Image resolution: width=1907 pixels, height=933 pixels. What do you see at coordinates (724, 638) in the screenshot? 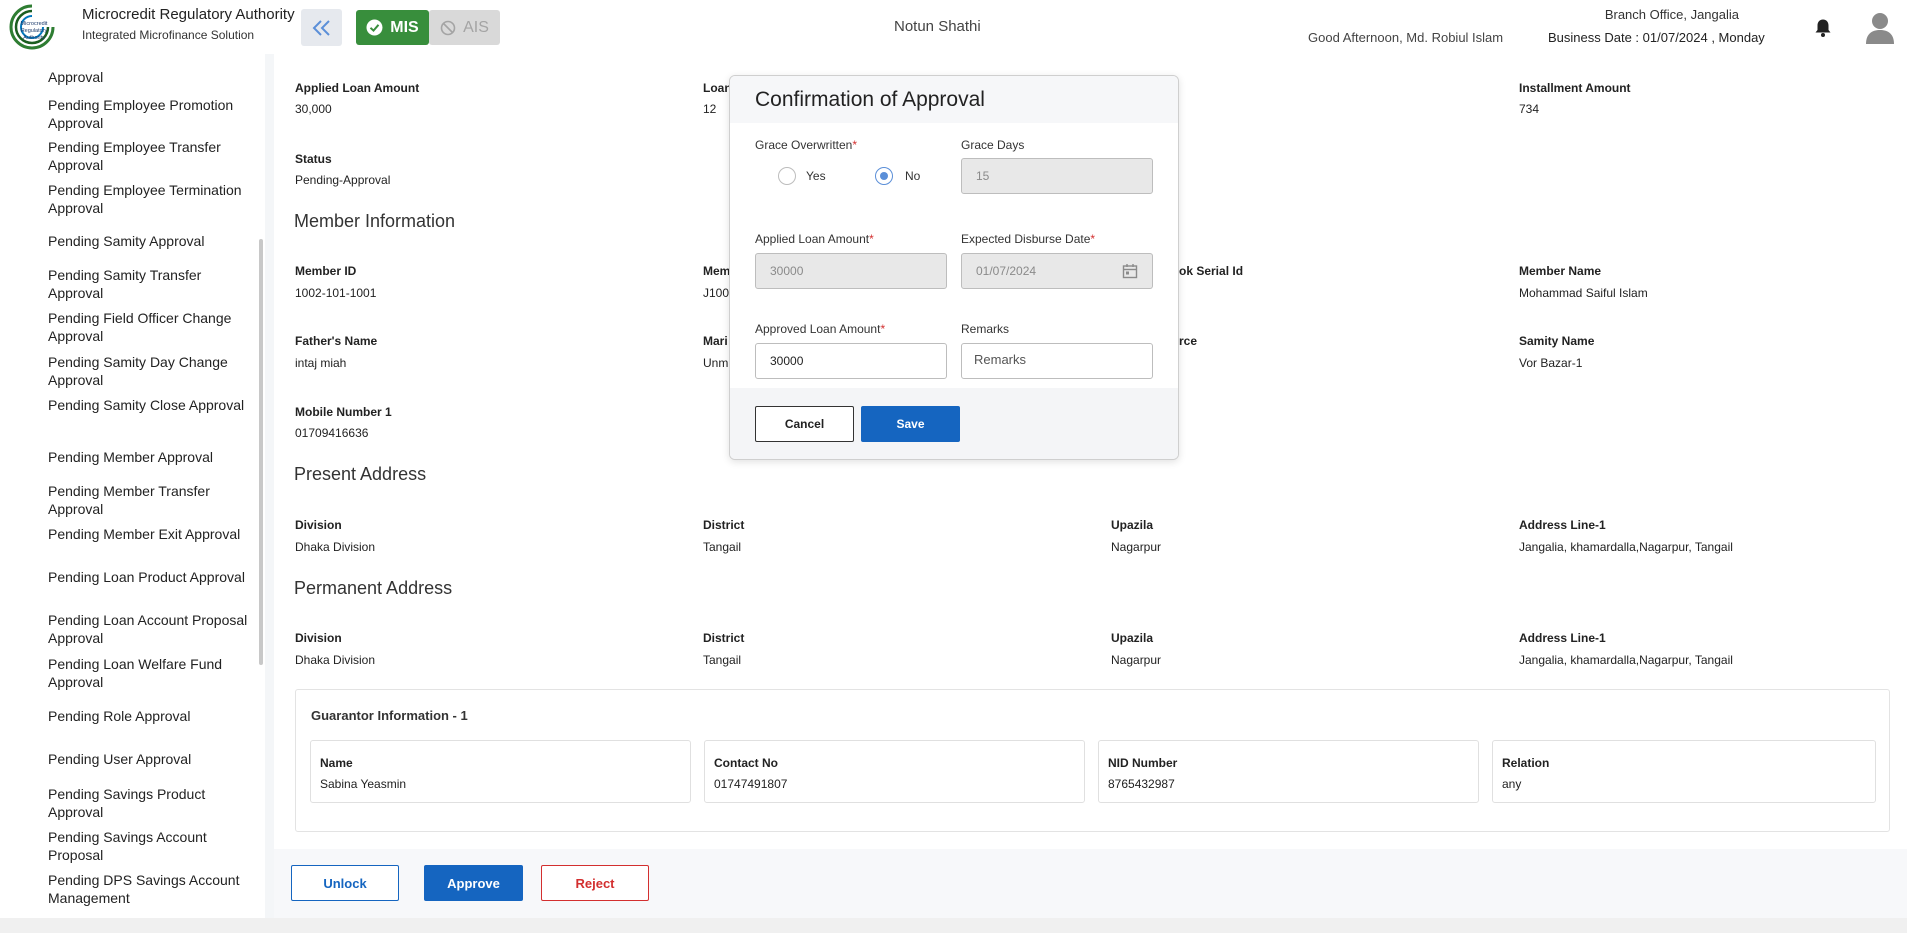
I see `permanent-district-label: District` at bounding box center [724, 638].